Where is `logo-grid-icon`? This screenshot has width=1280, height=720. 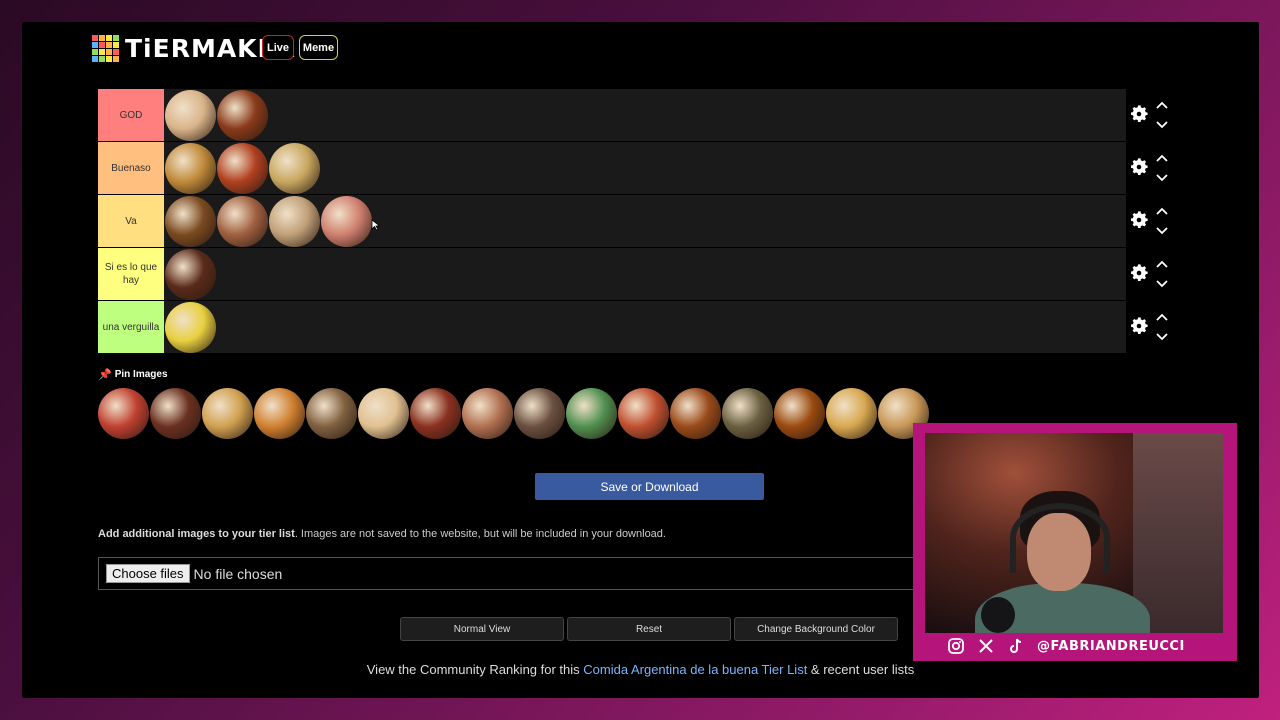
logo-grid-icon is located at coordinates (105, 48).